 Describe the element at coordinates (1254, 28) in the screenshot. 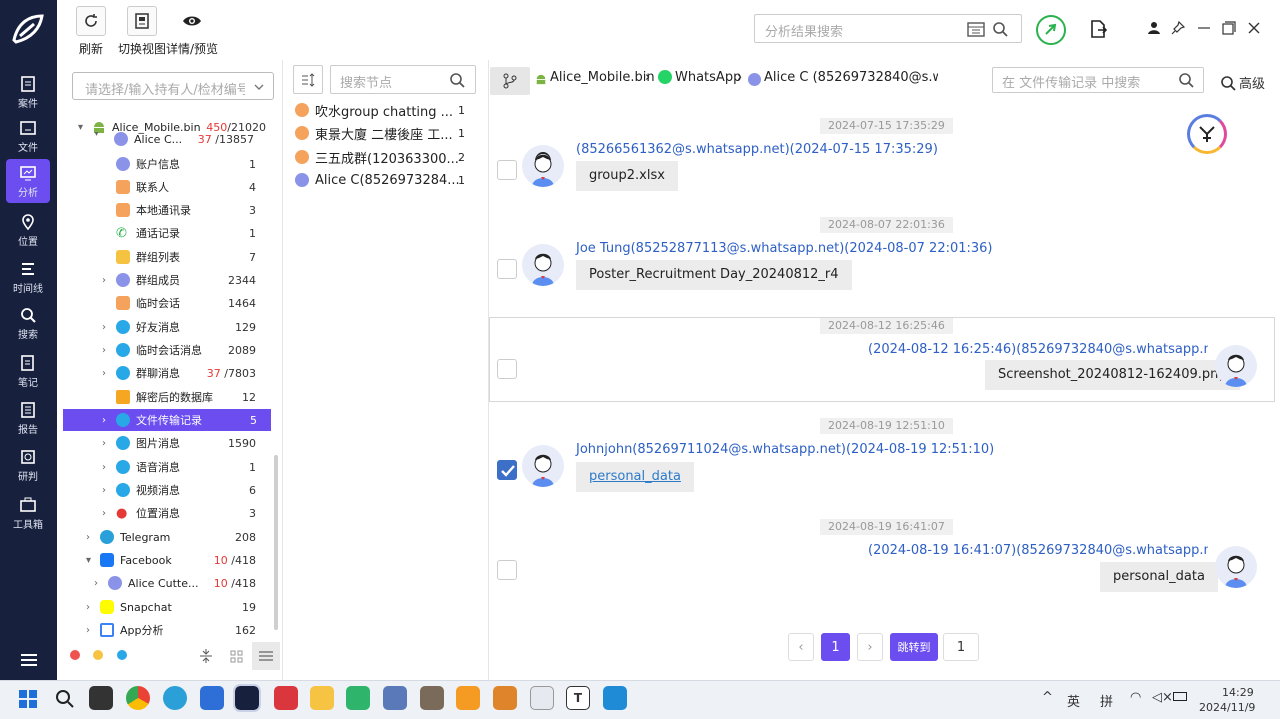

I see `close-icon` at that location.